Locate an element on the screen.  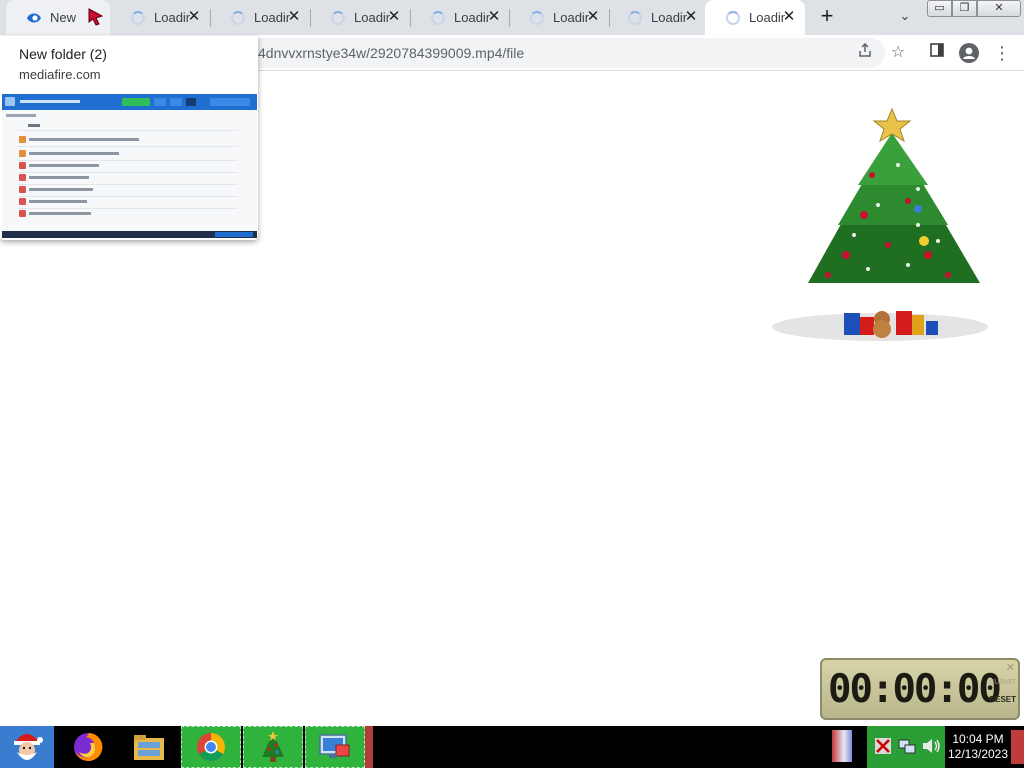
tab-0: New folder is located at coordinates (58, 17).